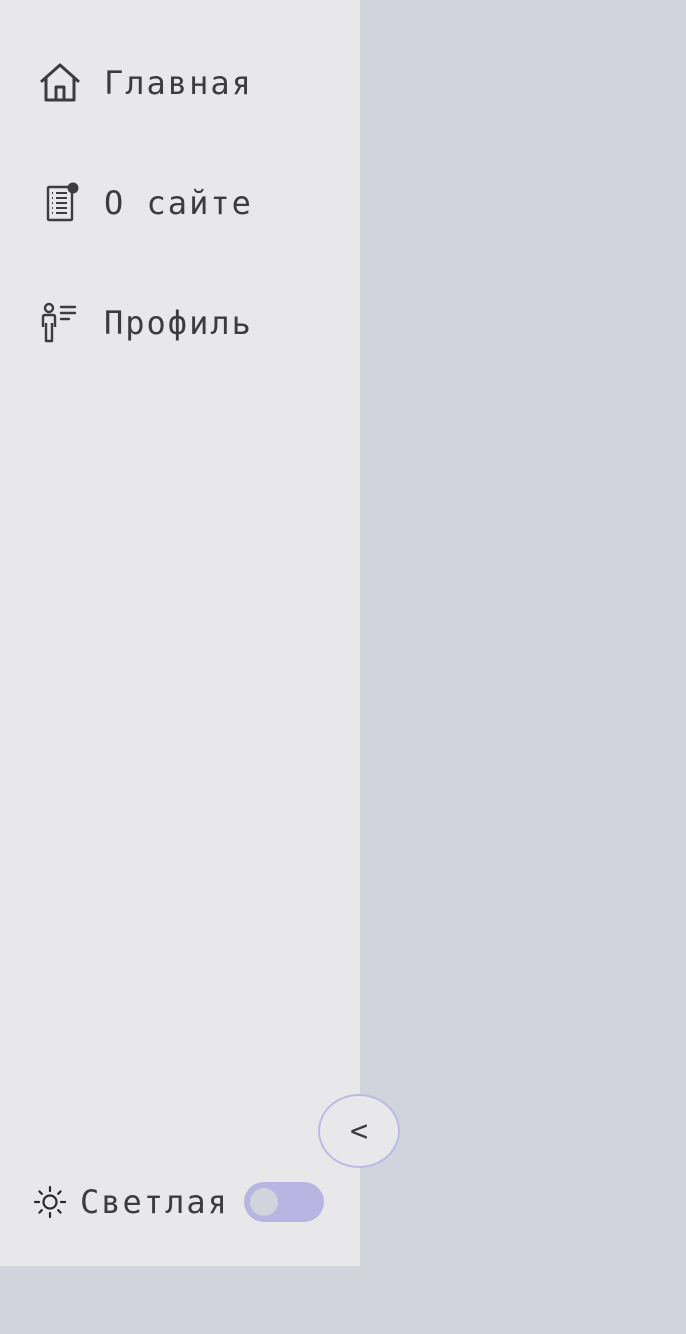 This screenshot has height=1334, width=686. I want to click on sidebar-item-label: О сайте, so click(178, 203).